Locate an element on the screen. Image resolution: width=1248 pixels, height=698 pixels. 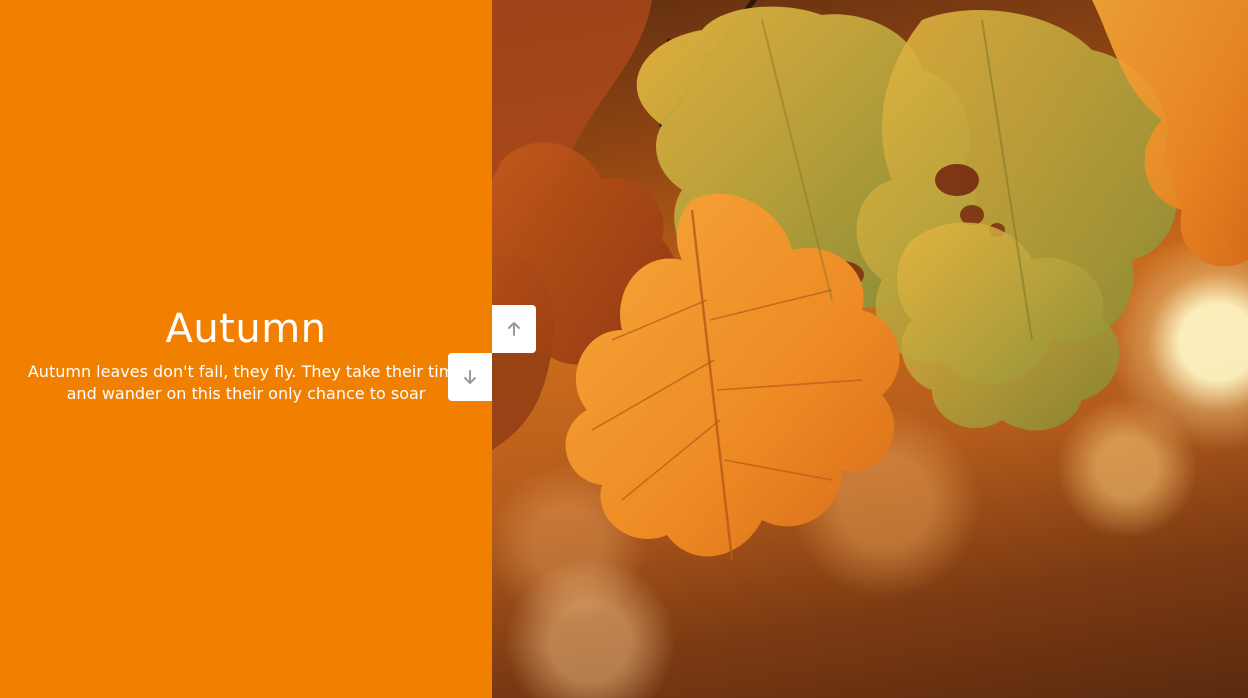
arrow-up-icon is located at coordinates (514, 329).